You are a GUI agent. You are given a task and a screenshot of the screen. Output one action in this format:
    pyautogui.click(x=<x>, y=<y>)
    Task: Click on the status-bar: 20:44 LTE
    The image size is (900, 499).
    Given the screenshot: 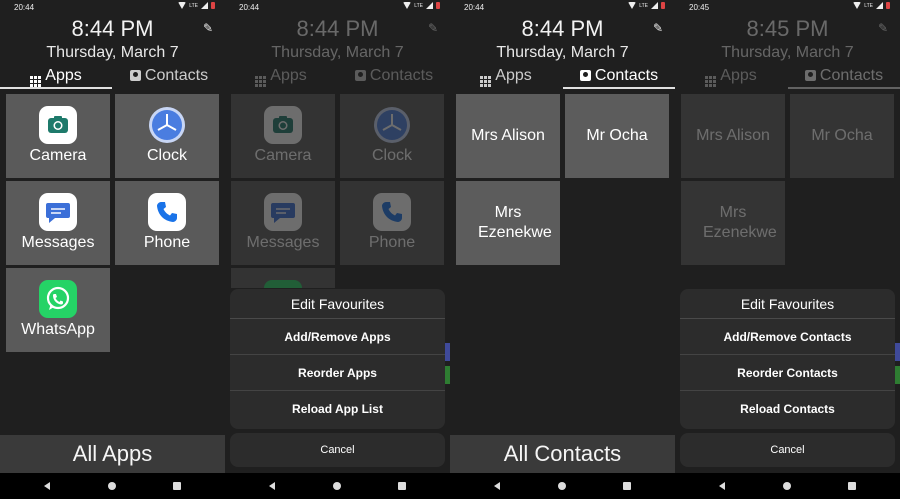 What is the action you would take?
    pyautogui.click(x=112, y=7)
    